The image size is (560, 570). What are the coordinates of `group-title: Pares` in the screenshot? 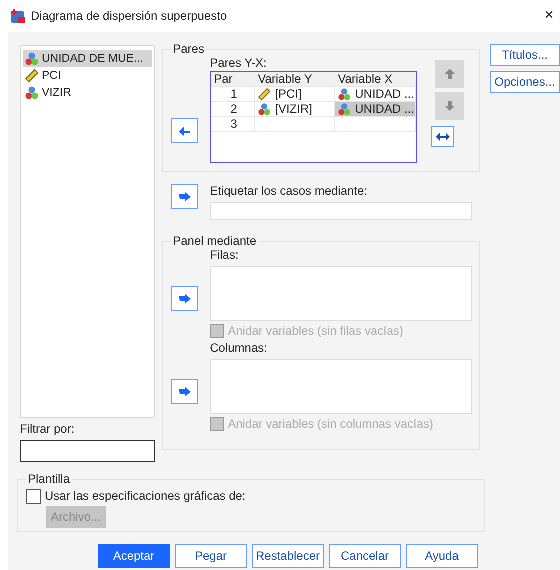 It's located at (189, 49).